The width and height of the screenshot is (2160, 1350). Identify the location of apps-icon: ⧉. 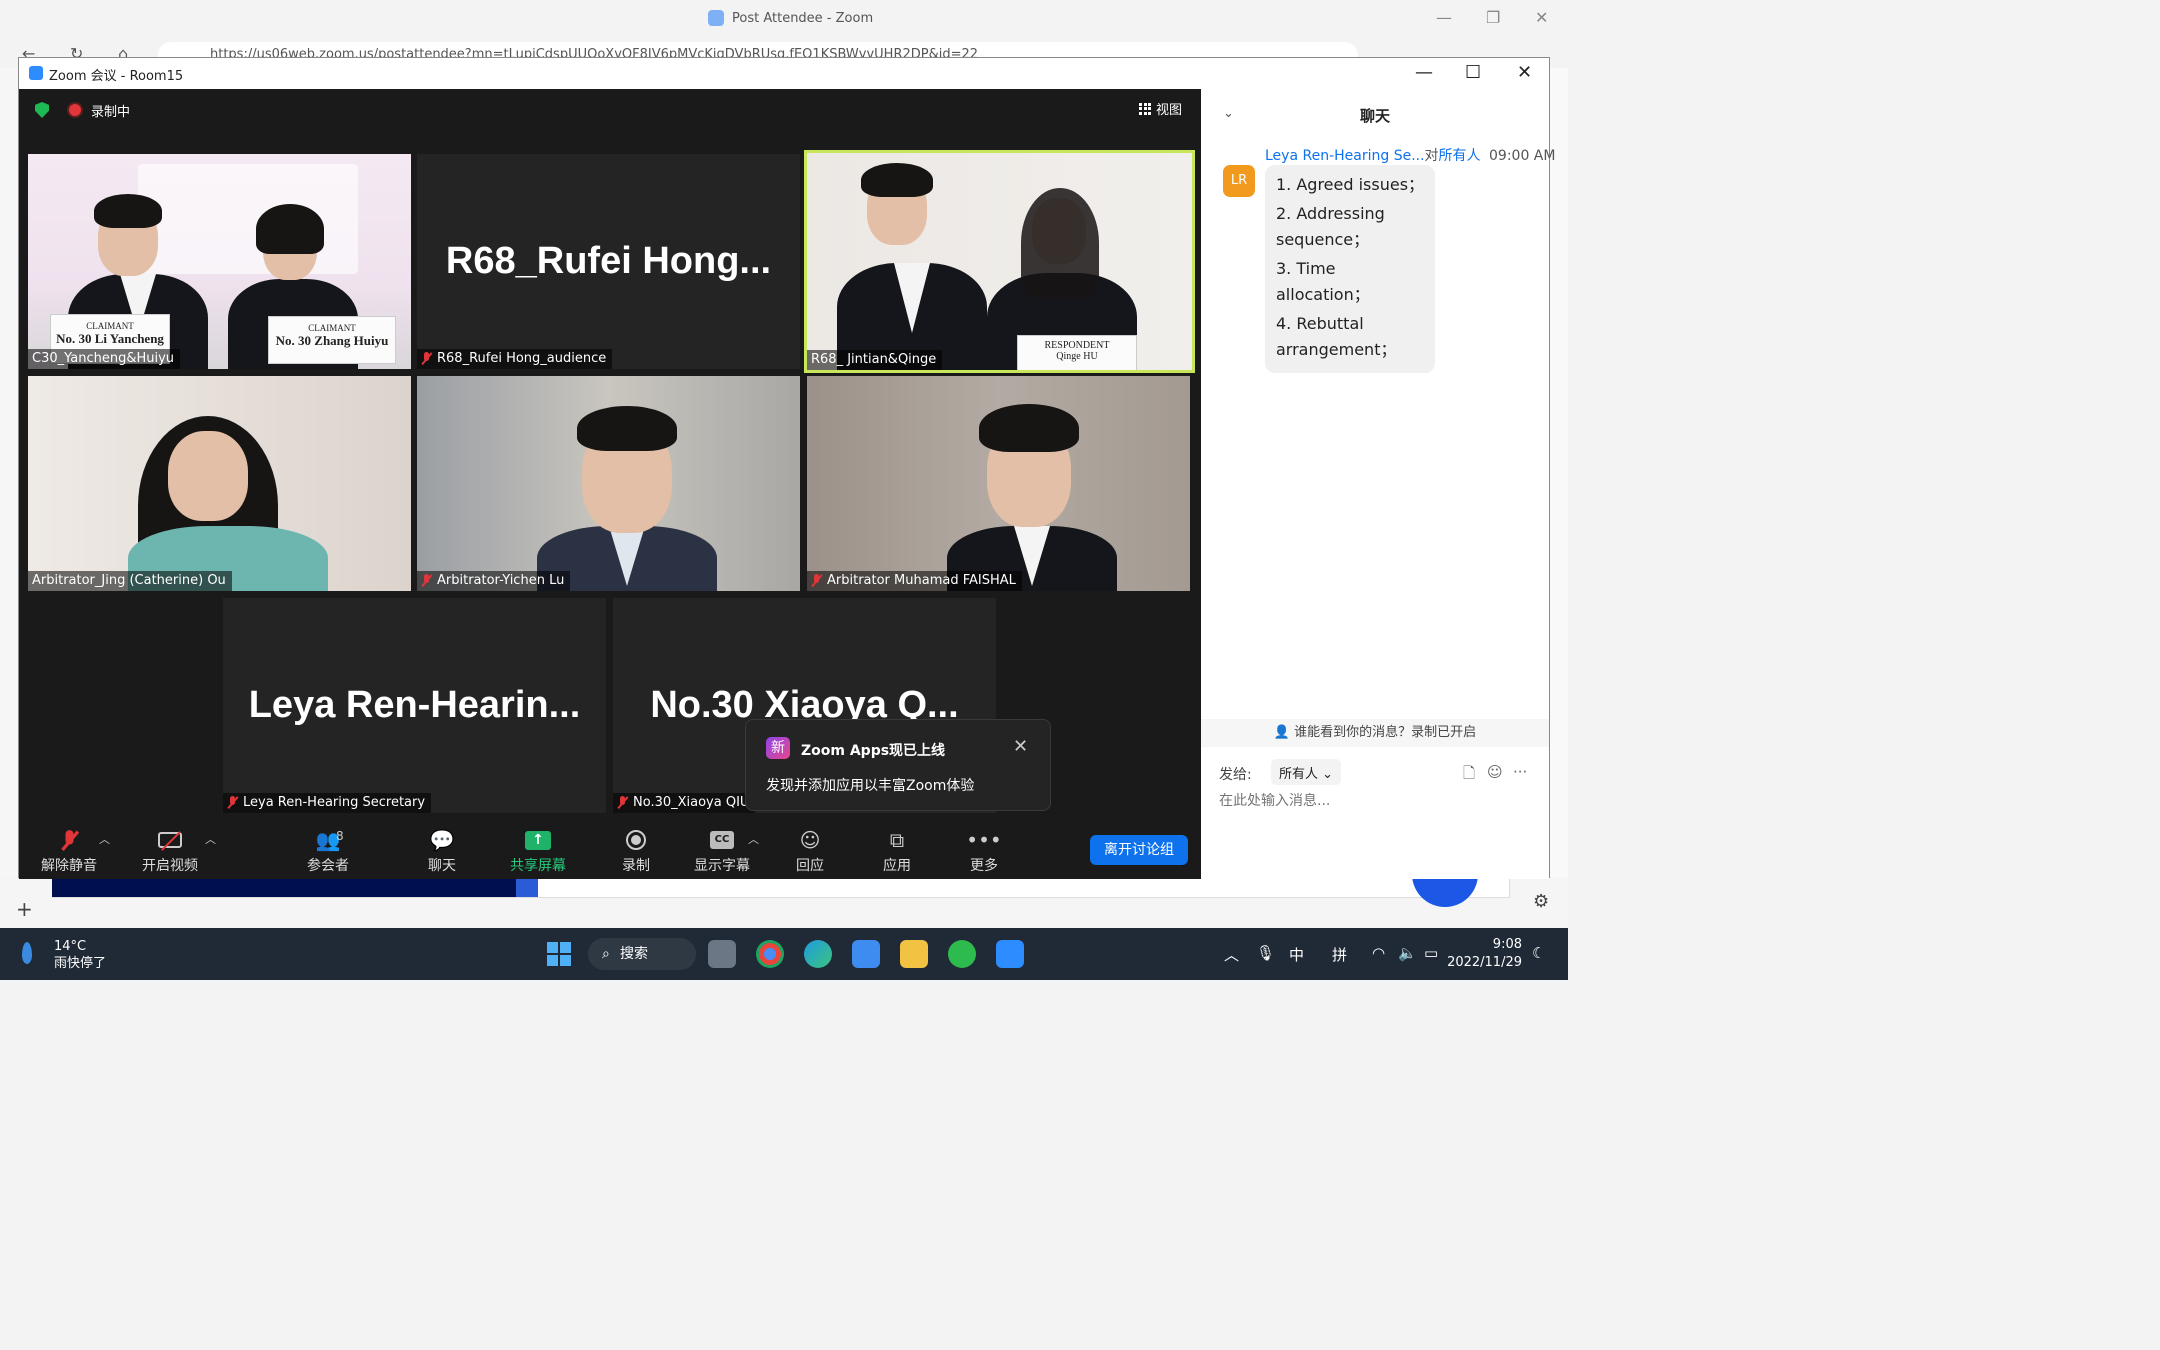
(897, 840).